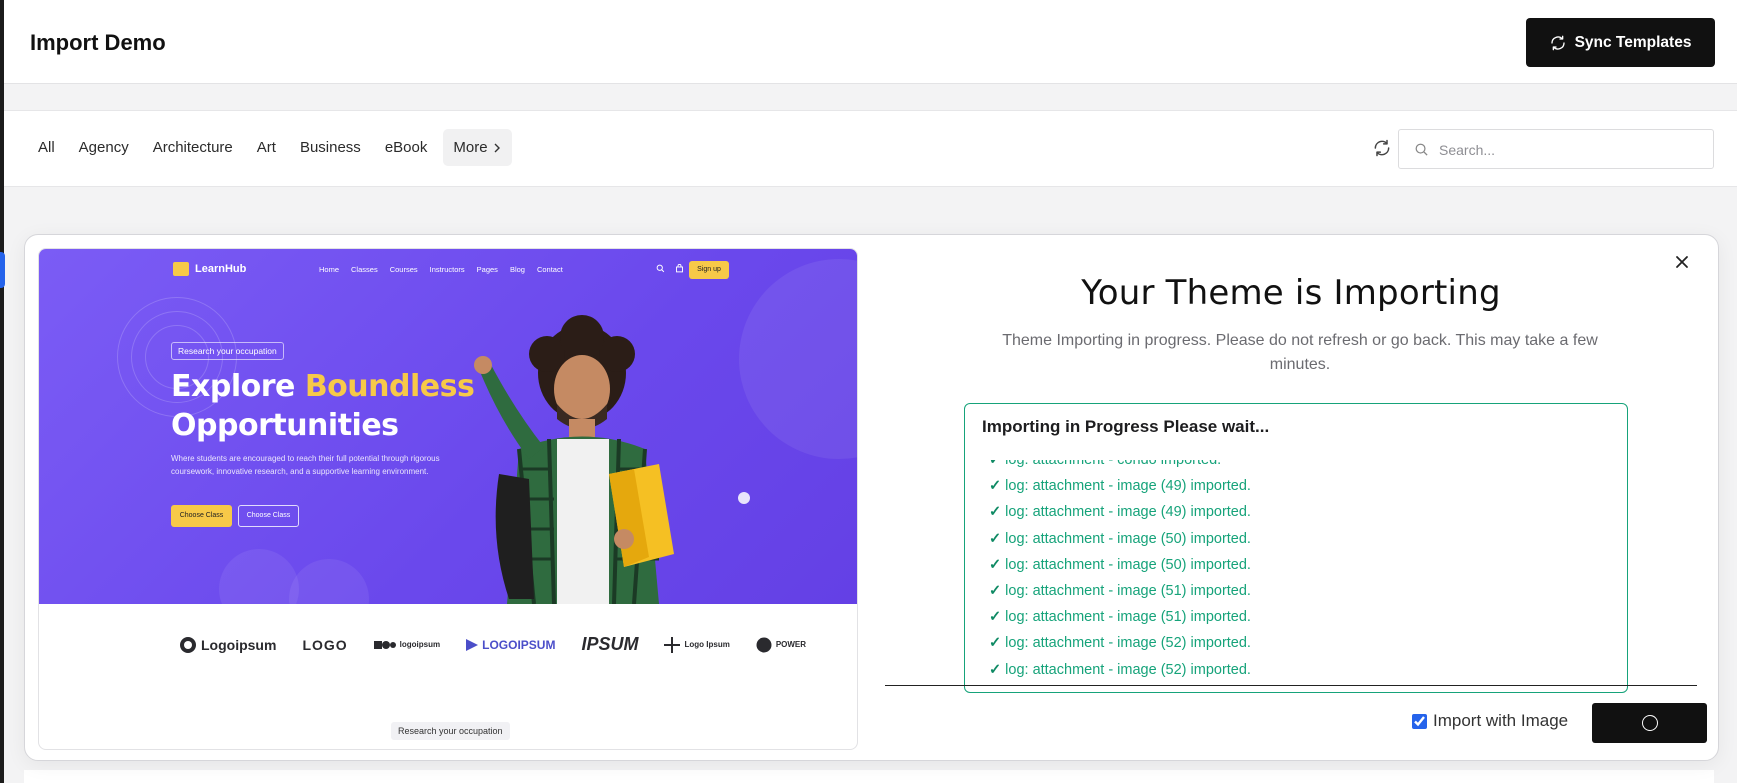  Describe the element at coordinates (679, 268) in the screenshot. I see `cart-icon` at that location.